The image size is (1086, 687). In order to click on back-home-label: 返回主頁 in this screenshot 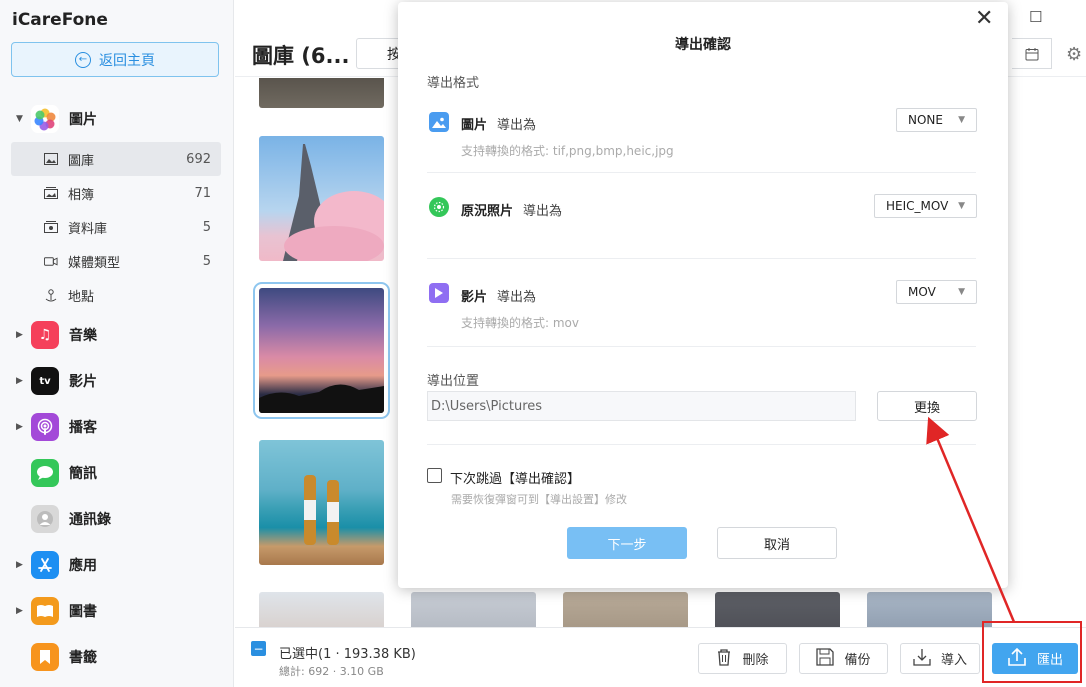, I will do `click(127, 60)`.